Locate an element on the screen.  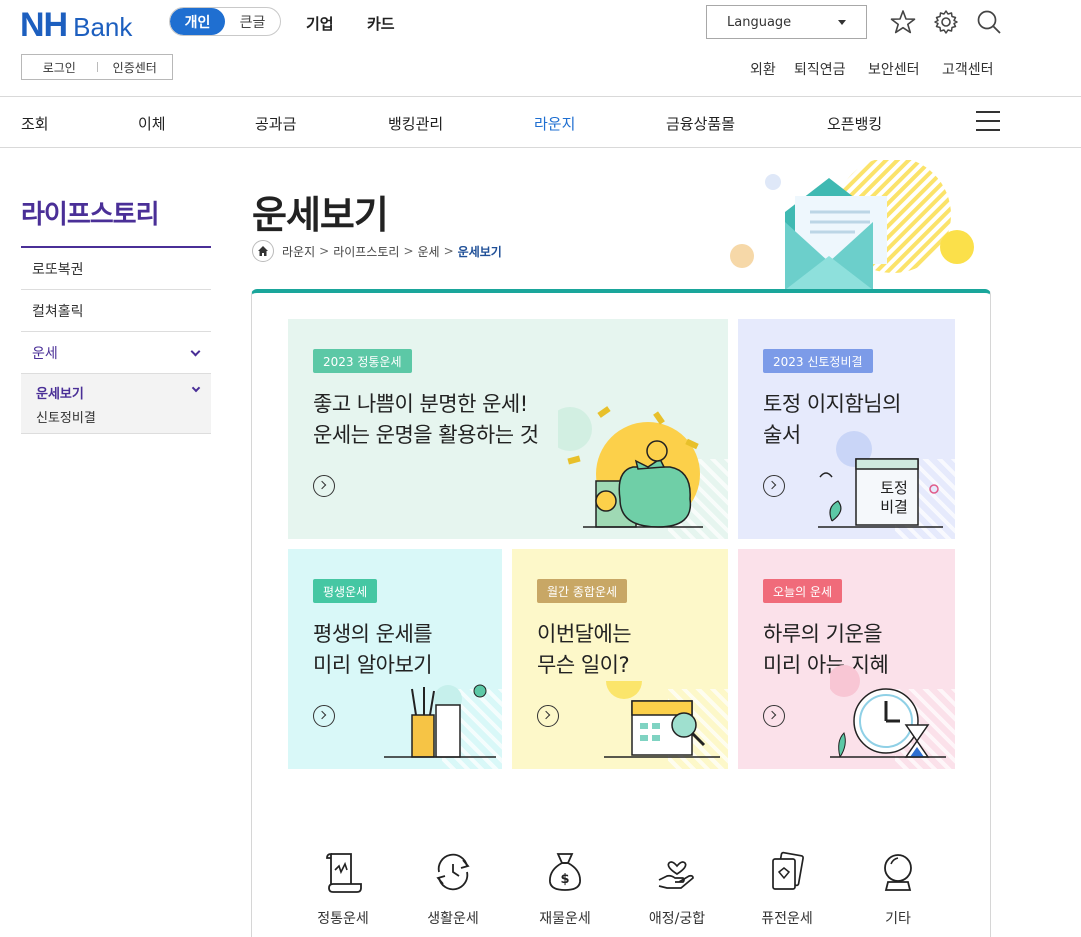
money-bag-illustration is located at coordinates (630, 467).